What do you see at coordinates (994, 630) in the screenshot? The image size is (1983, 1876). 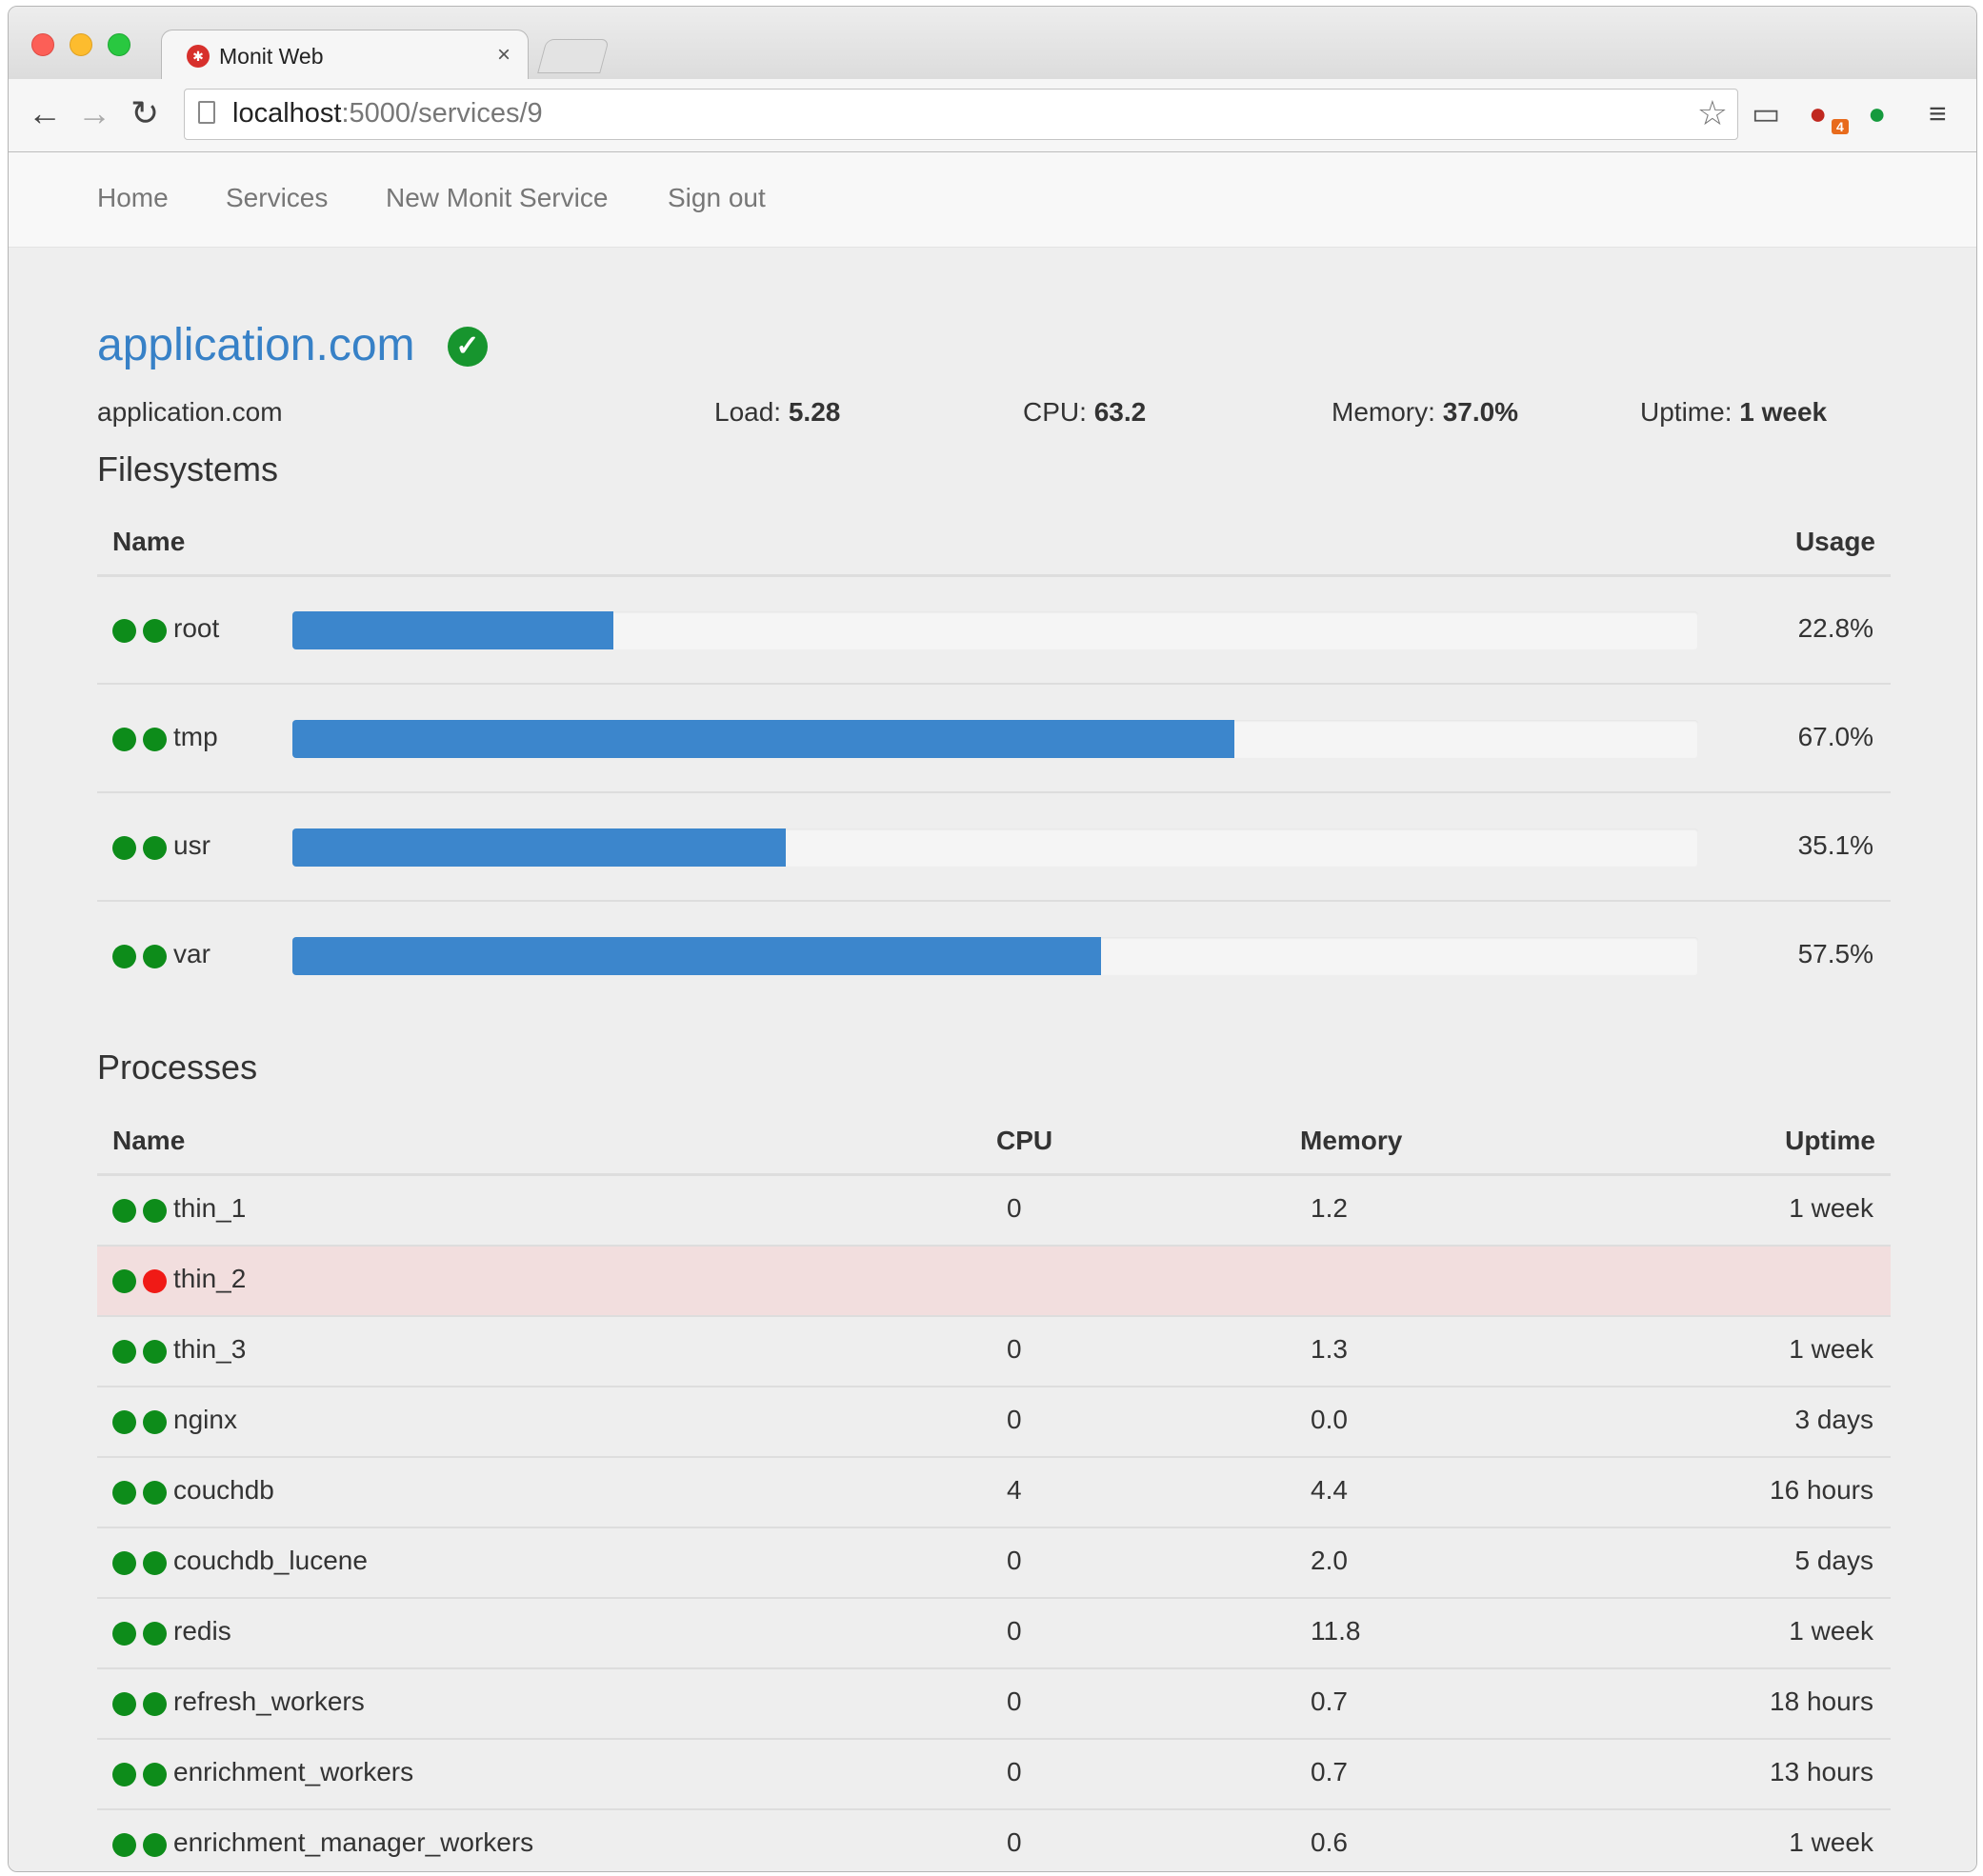 I see `filesystem-row: root 22.8%` at bounding box center [994, 630].